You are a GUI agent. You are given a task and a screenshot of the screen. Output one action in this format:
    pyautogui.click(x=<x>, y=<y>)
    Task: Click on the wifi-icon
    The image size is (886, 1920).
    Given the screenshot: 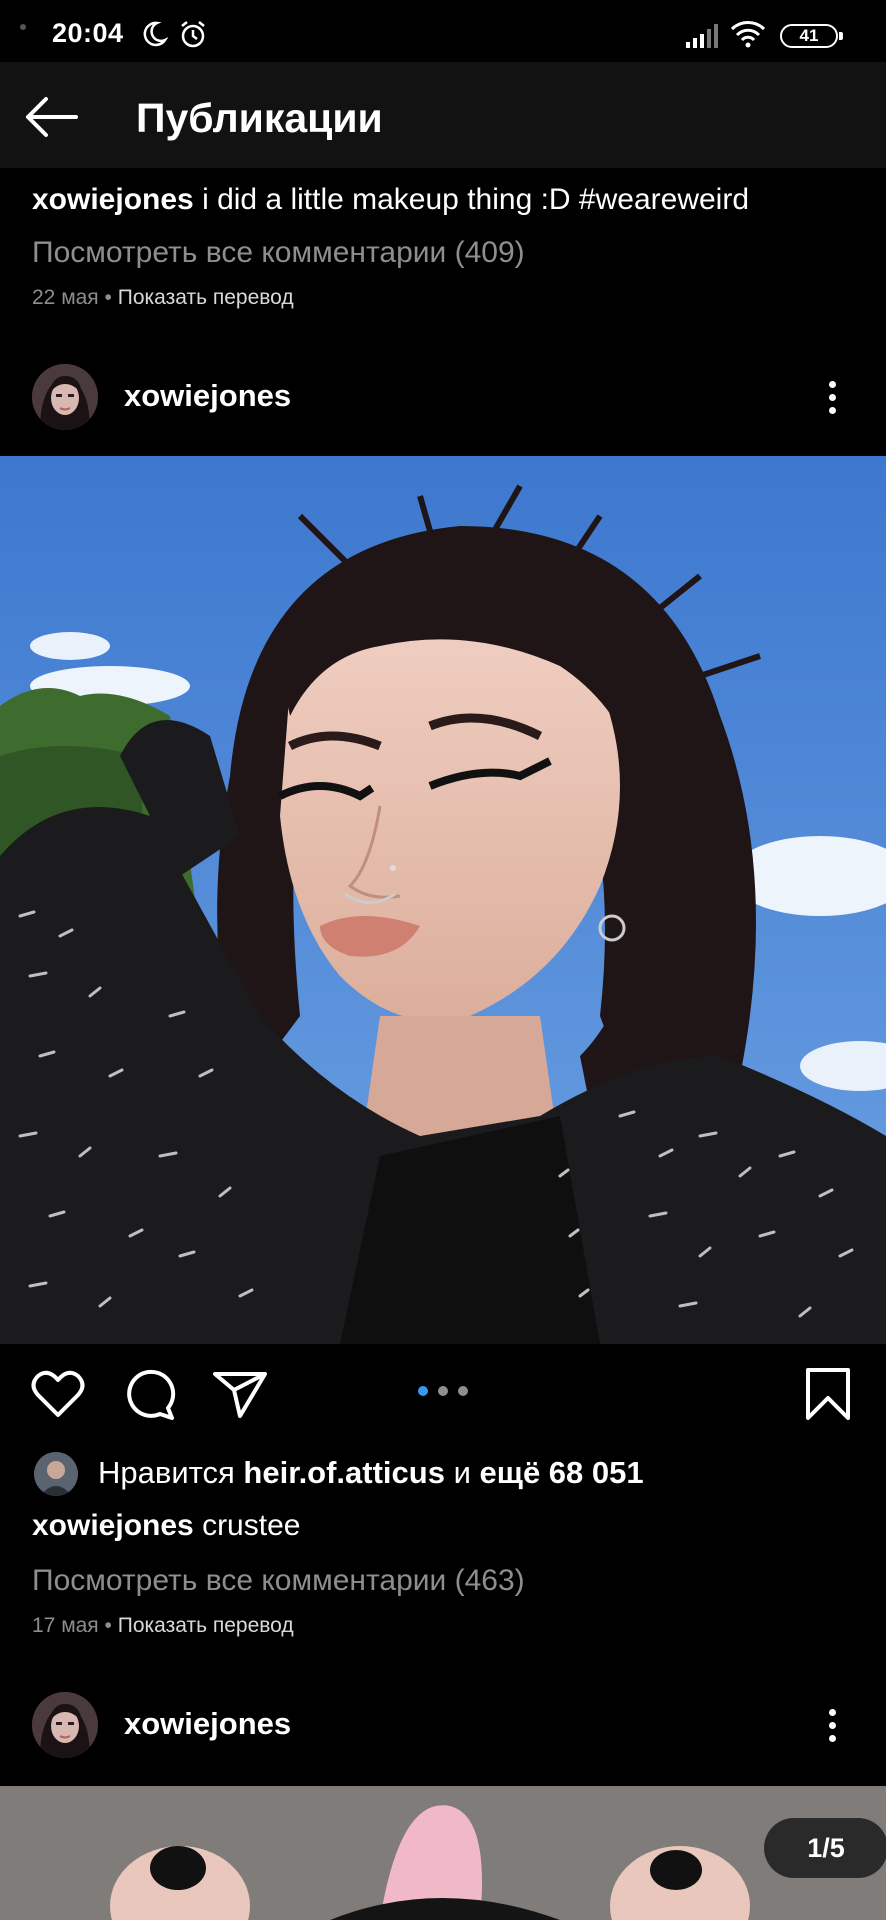 What is the action you would take?
    pyautogui.click(x=748, y=34)
    